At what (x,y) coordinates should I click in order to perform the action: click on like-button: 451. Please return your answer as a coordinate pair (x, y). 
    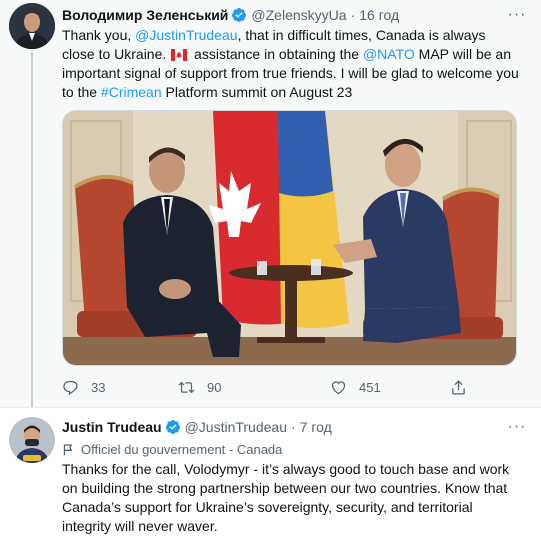
    Looking at the image, I should click on (390, 387).